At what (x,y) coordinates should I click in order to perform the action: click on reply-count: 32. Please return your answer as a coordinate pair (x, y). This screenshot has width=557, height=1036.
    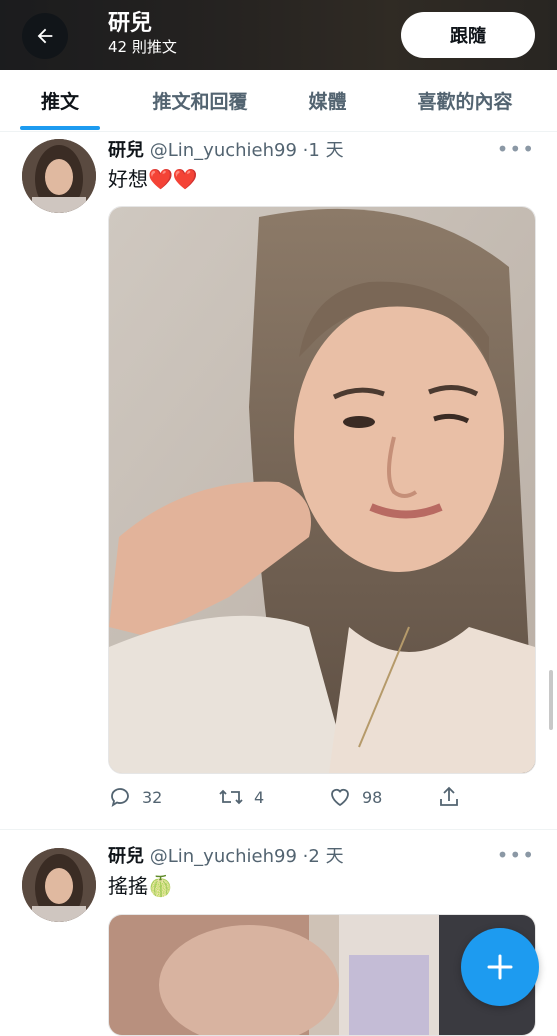
    Looking at the image, I should click on (152, 797).